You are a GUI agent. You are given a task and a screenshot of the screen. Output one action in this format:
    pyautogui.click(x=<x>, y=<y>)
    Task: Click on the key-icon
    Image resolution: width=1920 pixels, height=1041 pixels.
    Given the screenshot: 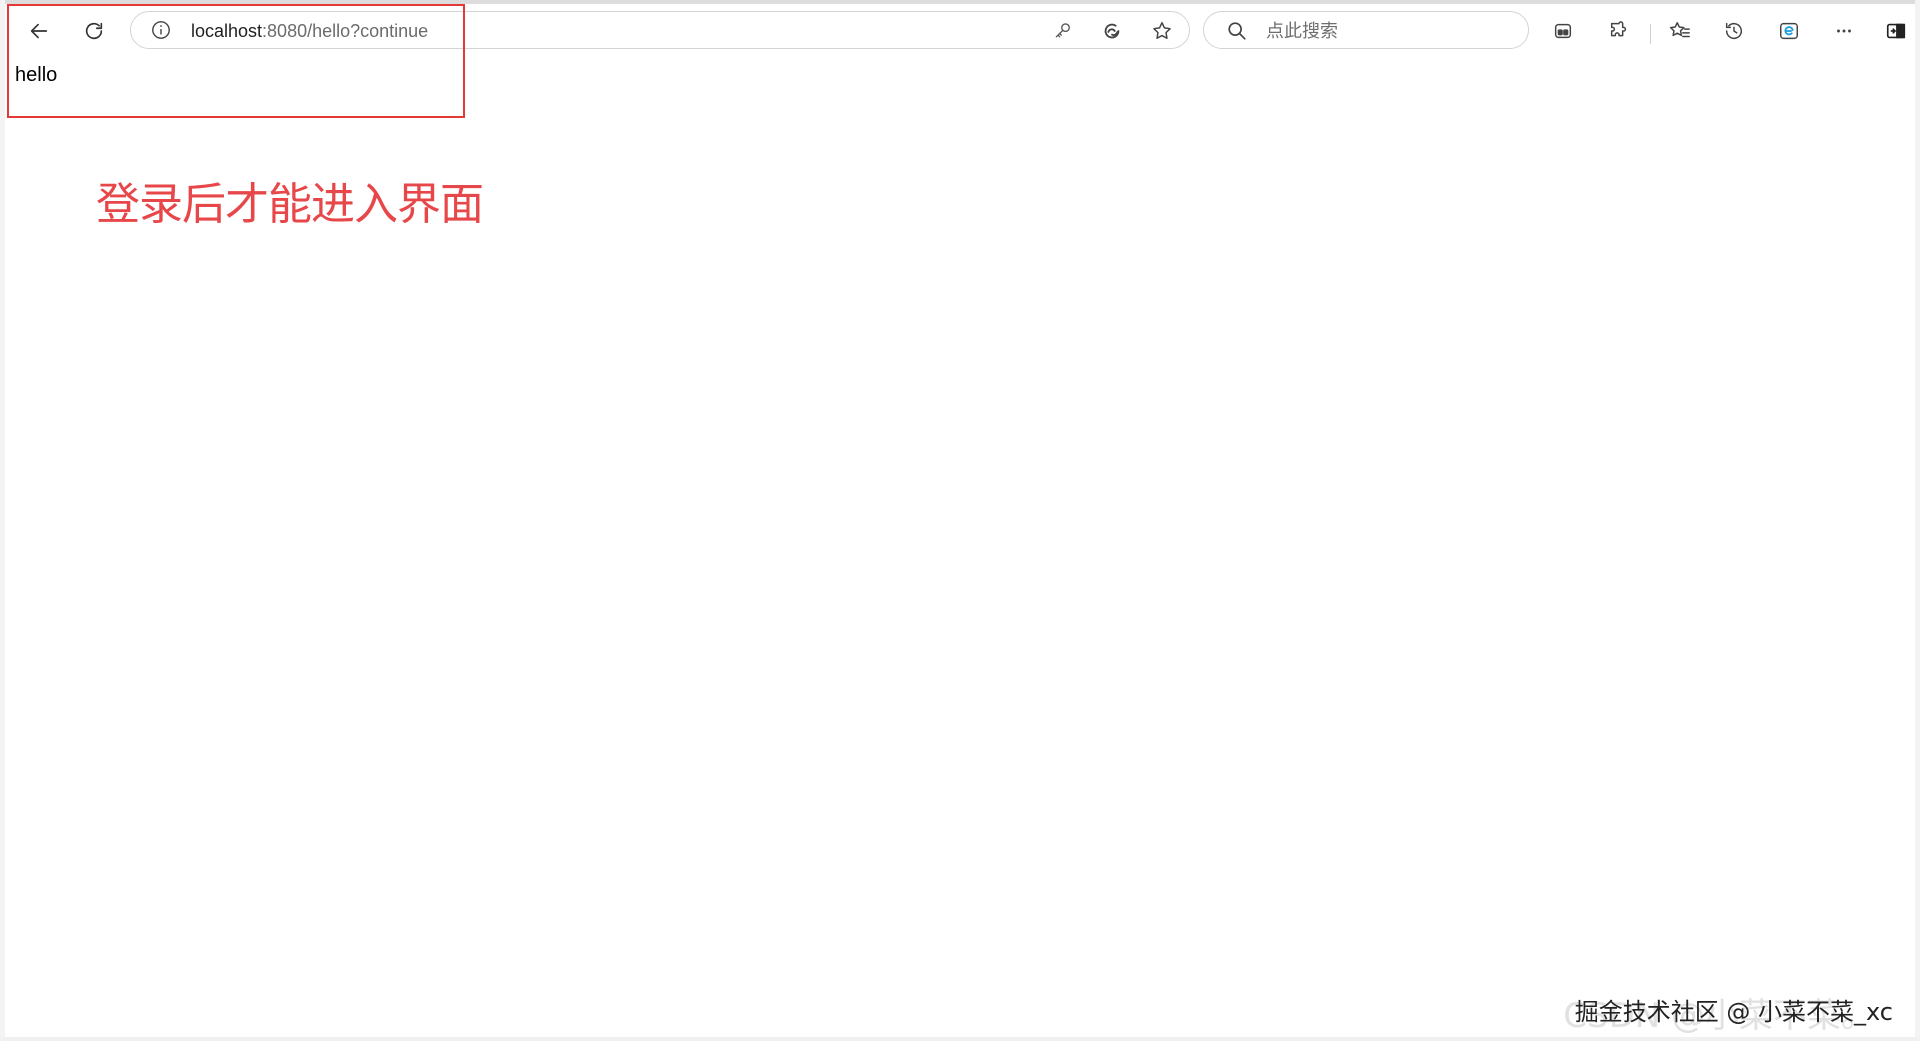 What is the action you would take?
    pyautogui.click(x=1062, y=30)
    